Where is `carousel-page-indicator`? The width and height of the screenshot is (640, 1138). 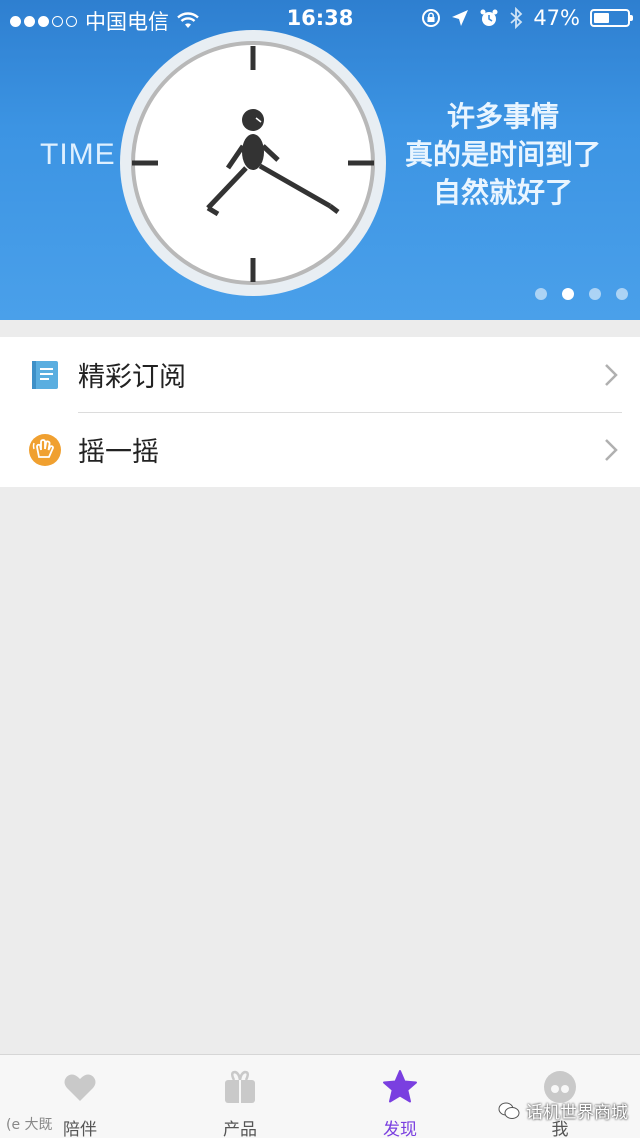 carousel-page-indicator is located at coordinates (581, 294).